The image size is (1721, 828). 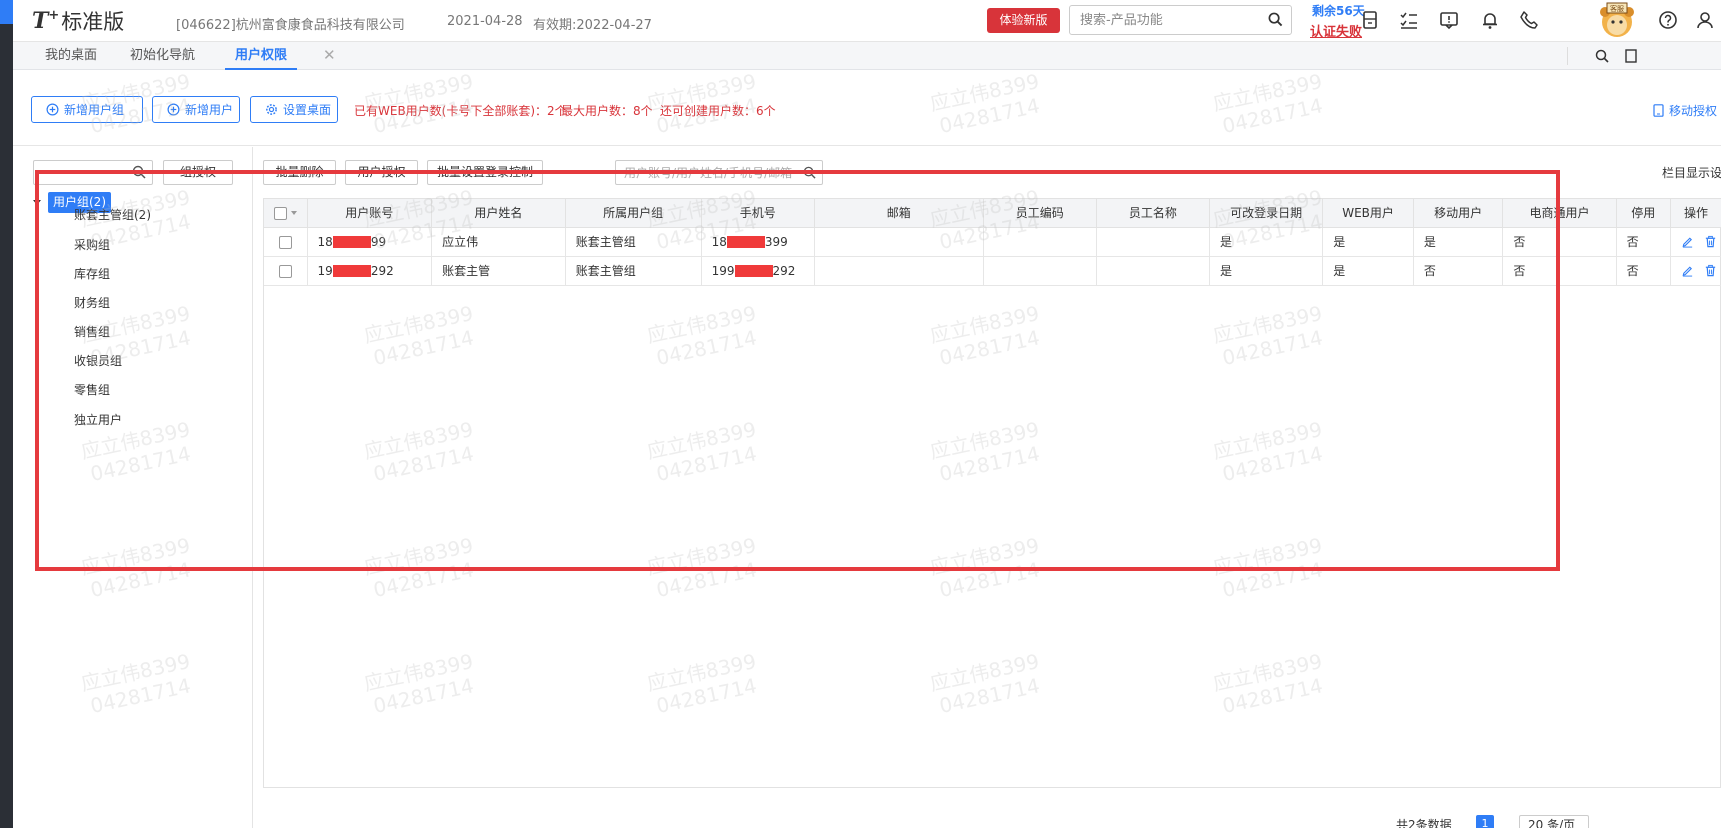 What do you see at coordinates (1691, 172) in the screenshot?
I see `column-display-settings-link: 栏目显示设置` at bounding box center [1691, 172].